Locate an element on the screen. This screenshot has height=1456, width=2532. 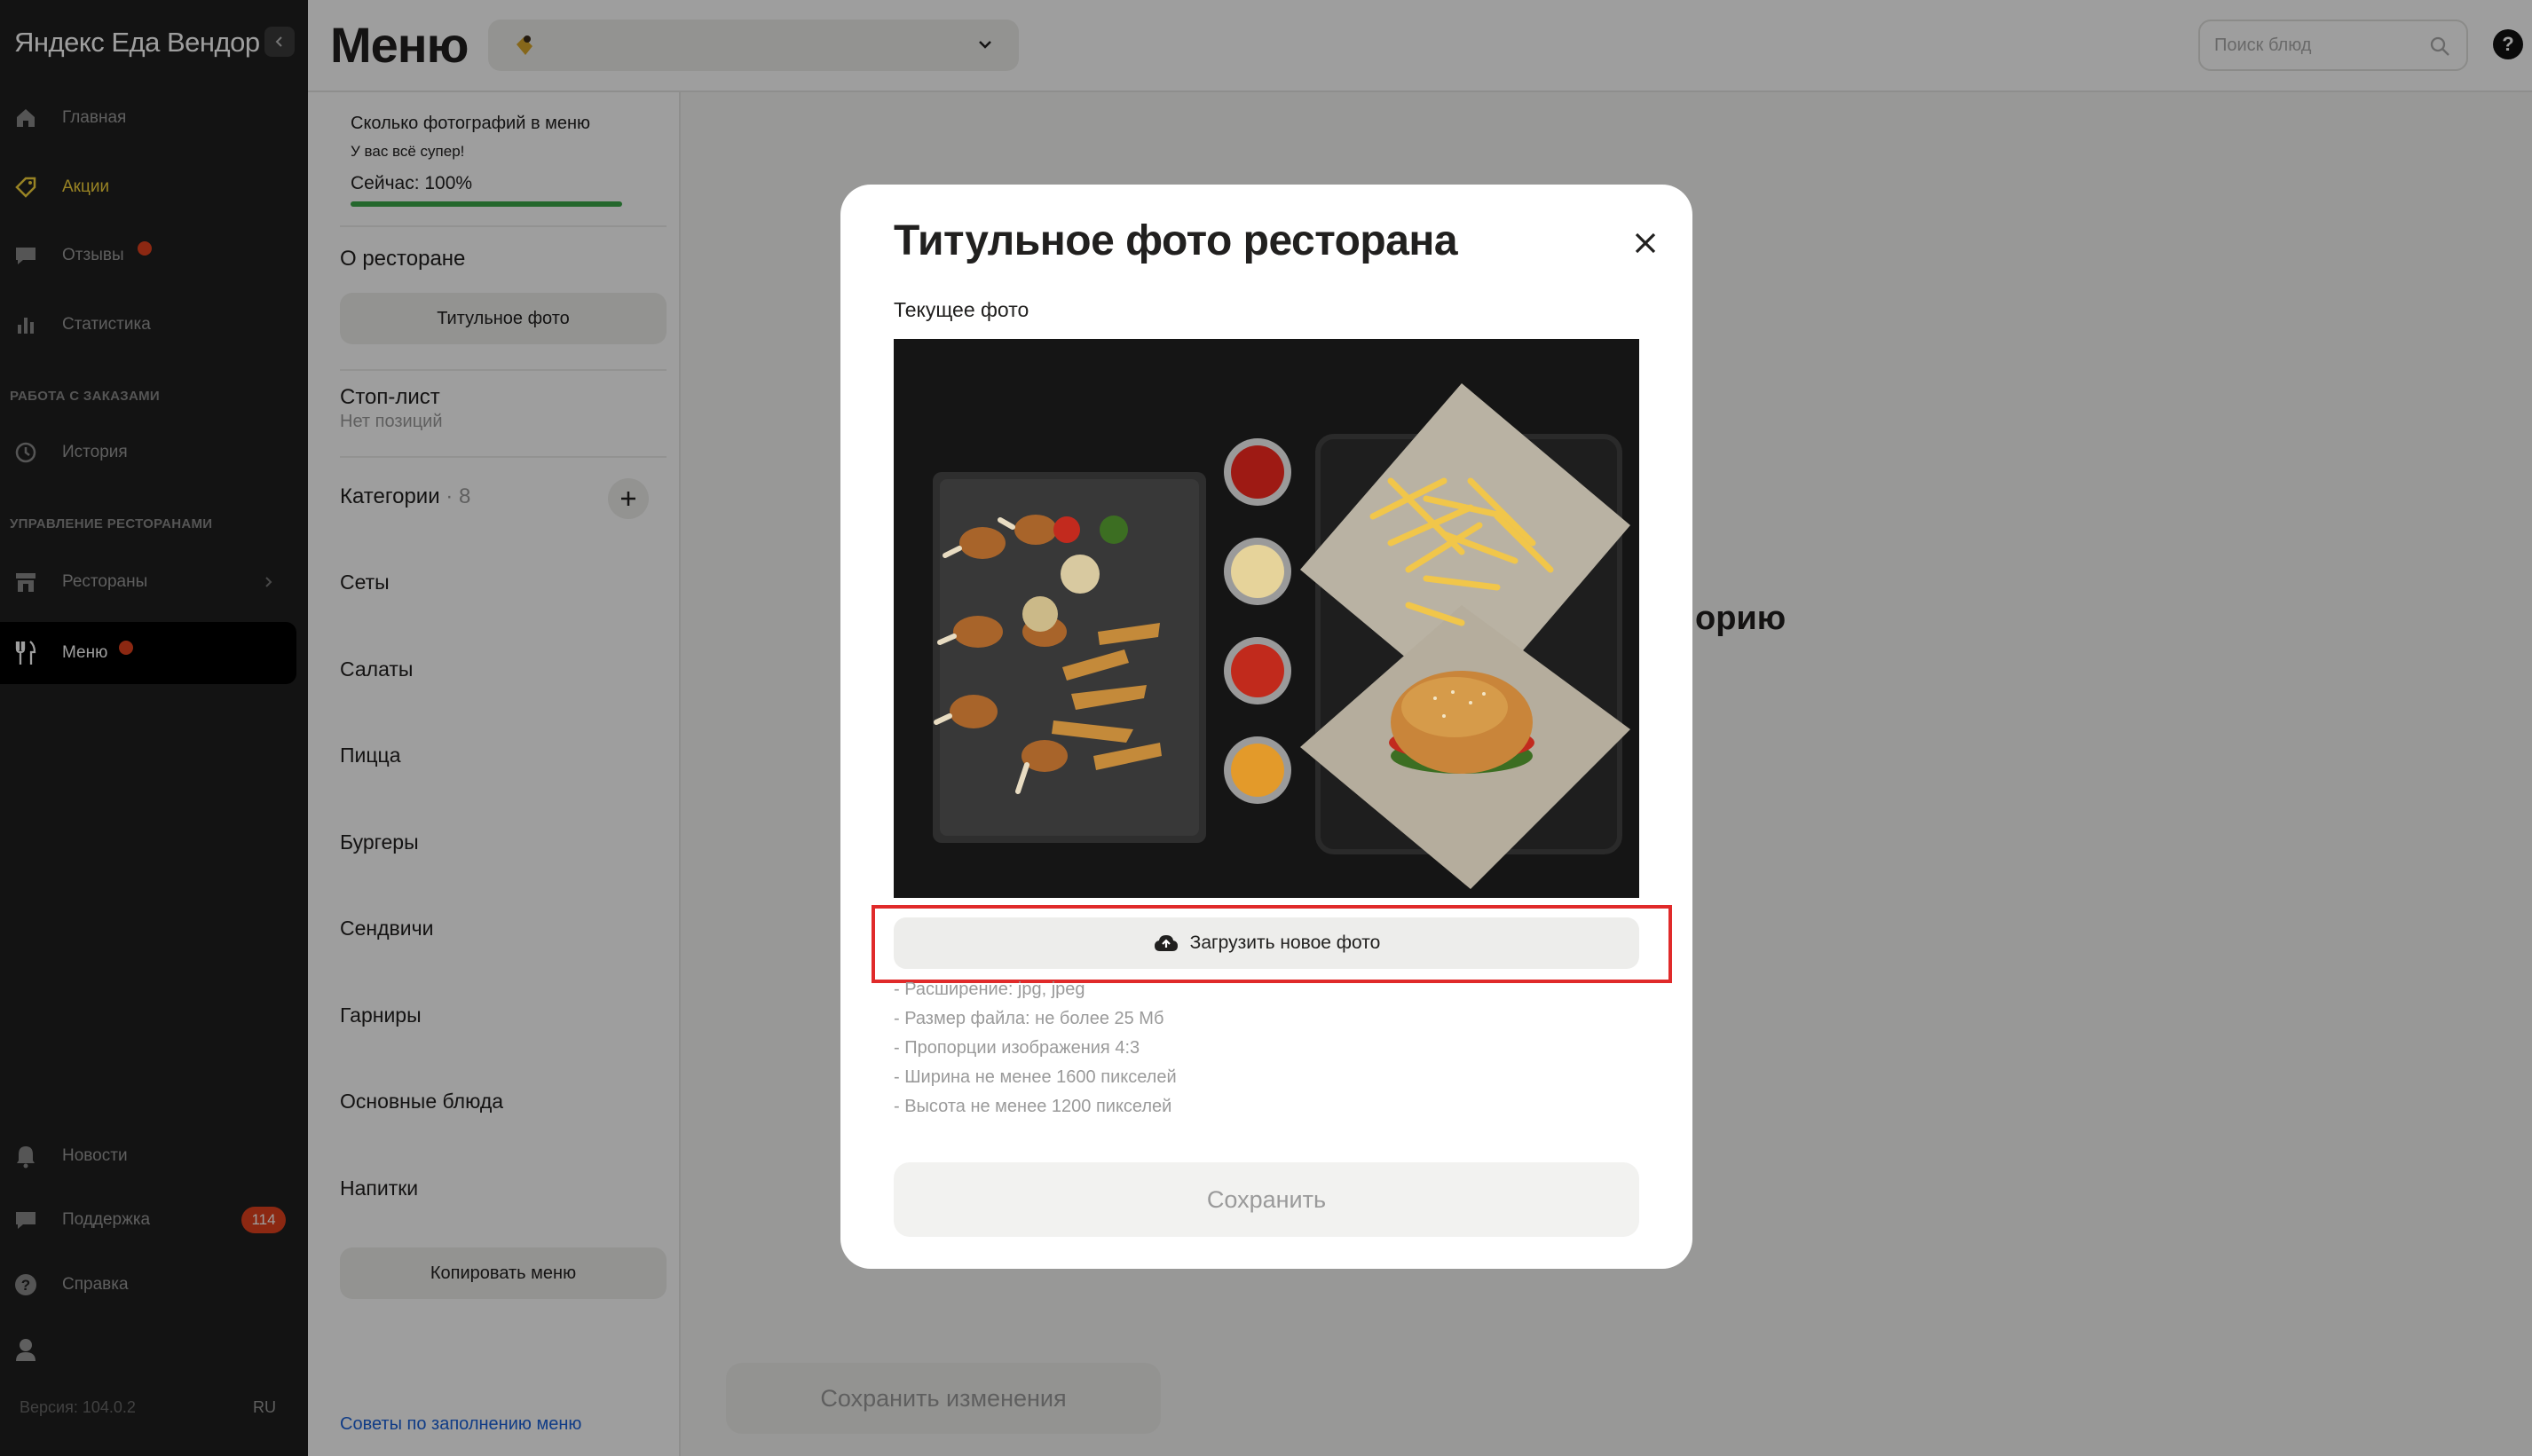
current-restaurant-photo is located at coordinates (1267, 618).